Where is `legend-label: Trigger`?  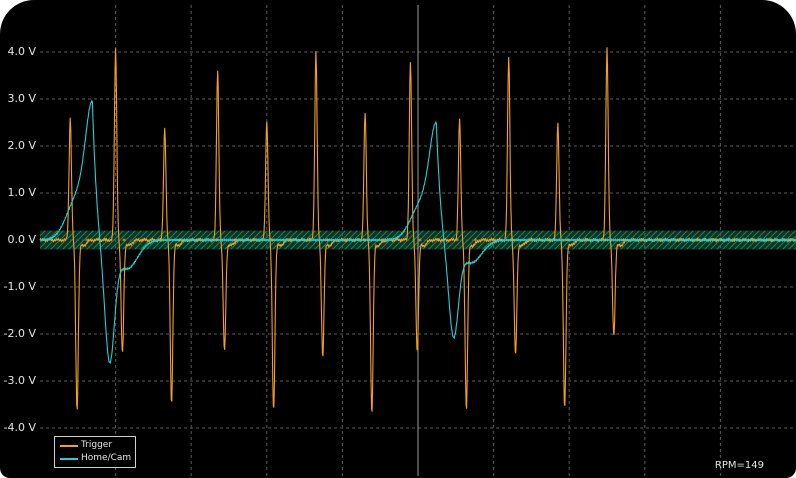 legend-label: Trigger is located at coordinates (97, 445).